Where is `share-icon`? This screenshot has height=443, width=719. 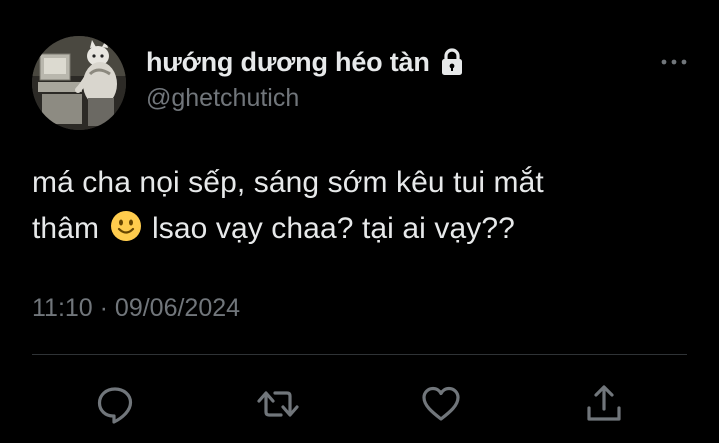 share-icon is located at coordinates (604, 403).